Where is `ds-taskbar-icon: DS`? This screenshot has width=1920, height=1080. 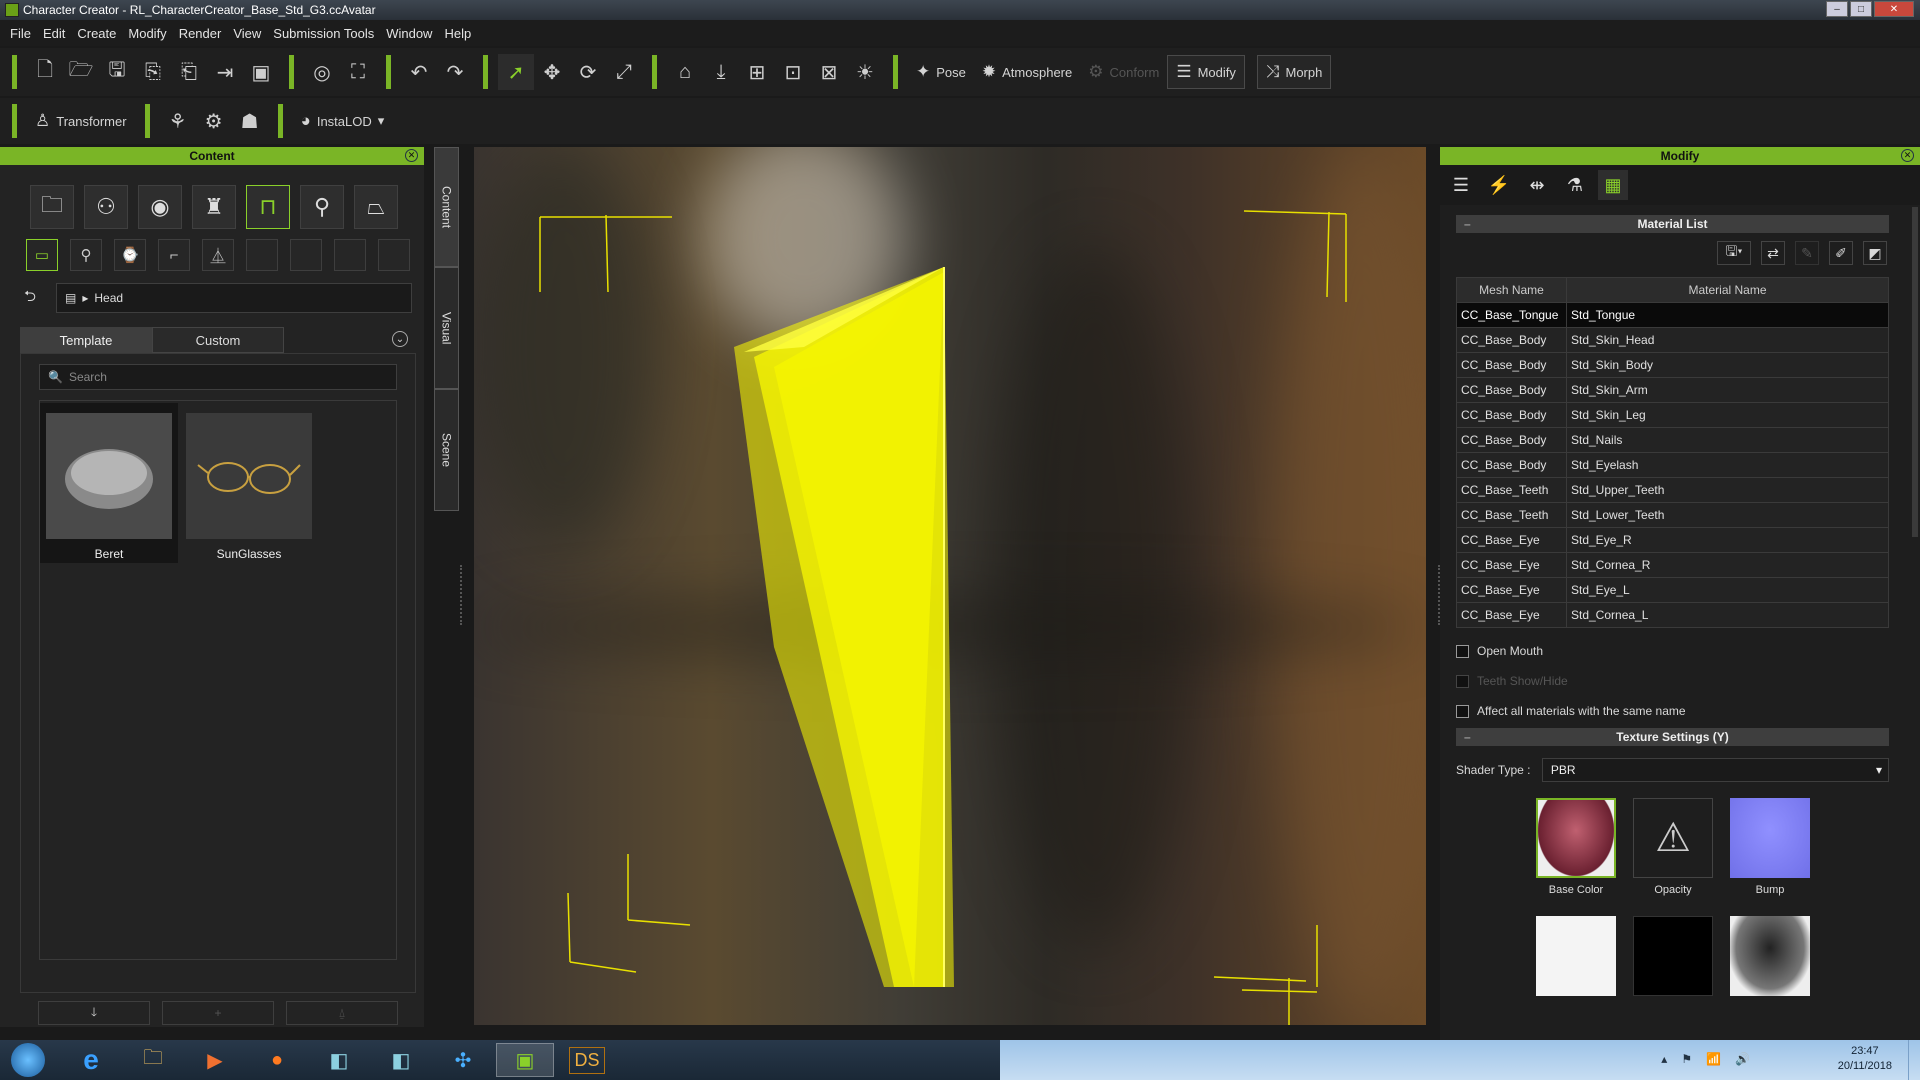
ds-taskbar-icon: DS is located at coordinates (587, 1060).